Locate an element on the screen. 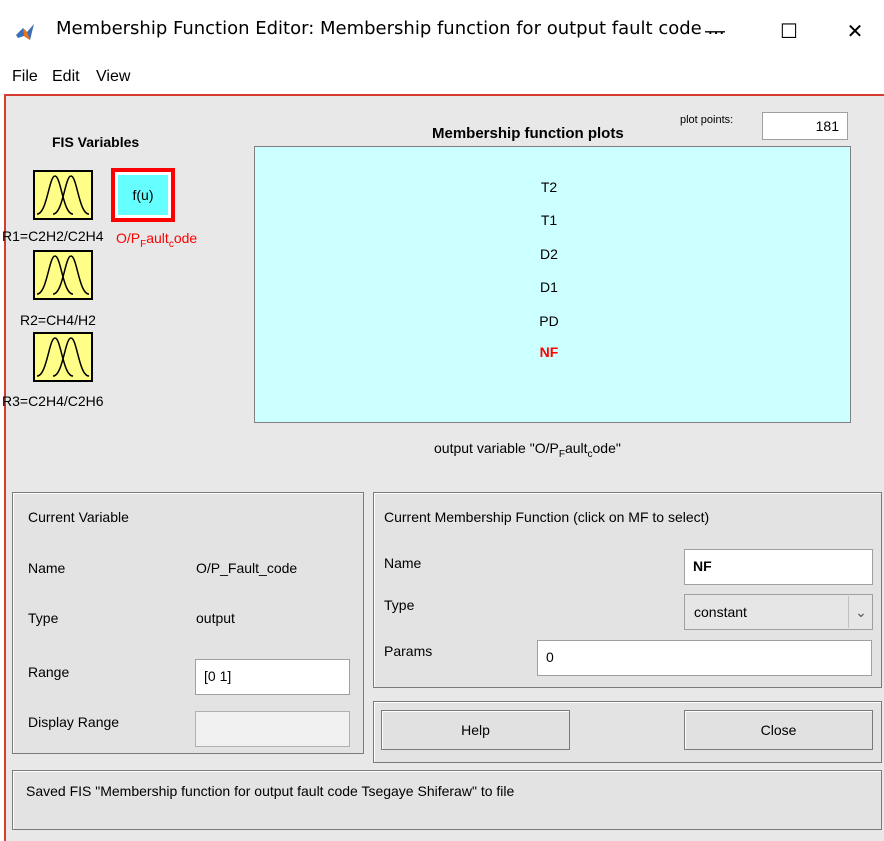 Image resolution: width=884 pixels, height=841 pixels. output-variable-label: O/PFaultcode is located at coordinates (157, 240).